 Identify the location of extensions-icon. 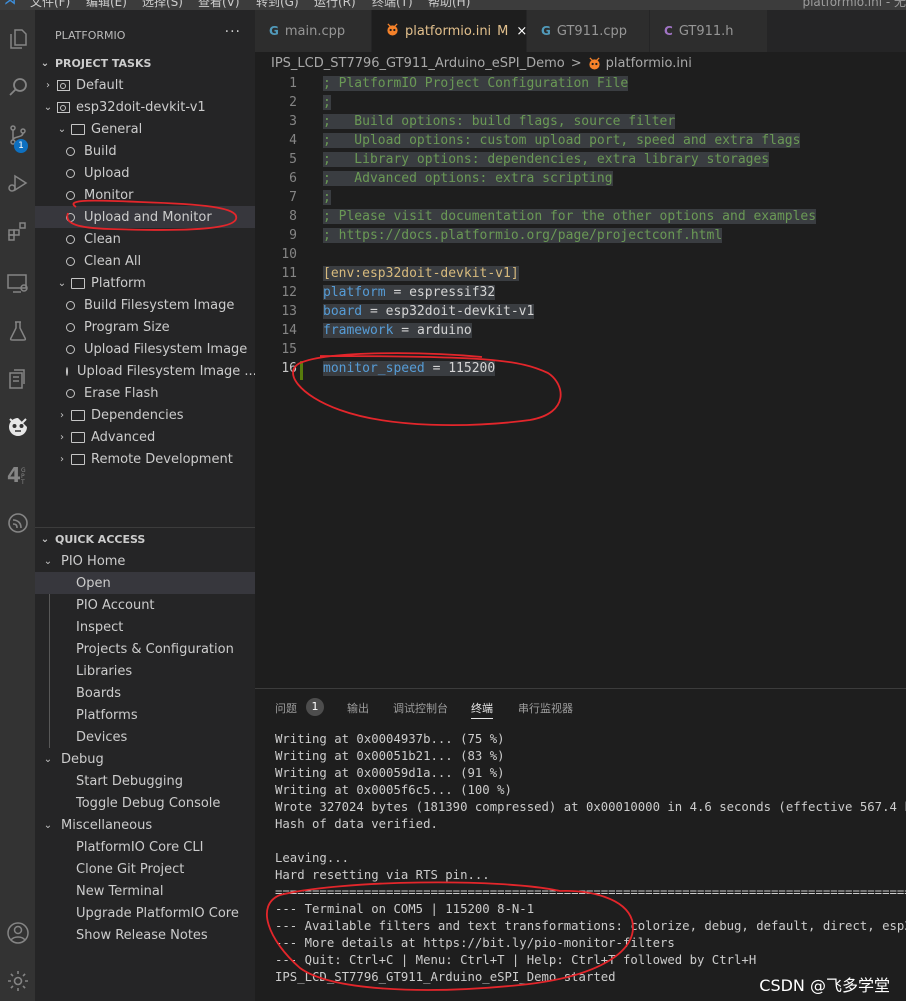
(17, 231).